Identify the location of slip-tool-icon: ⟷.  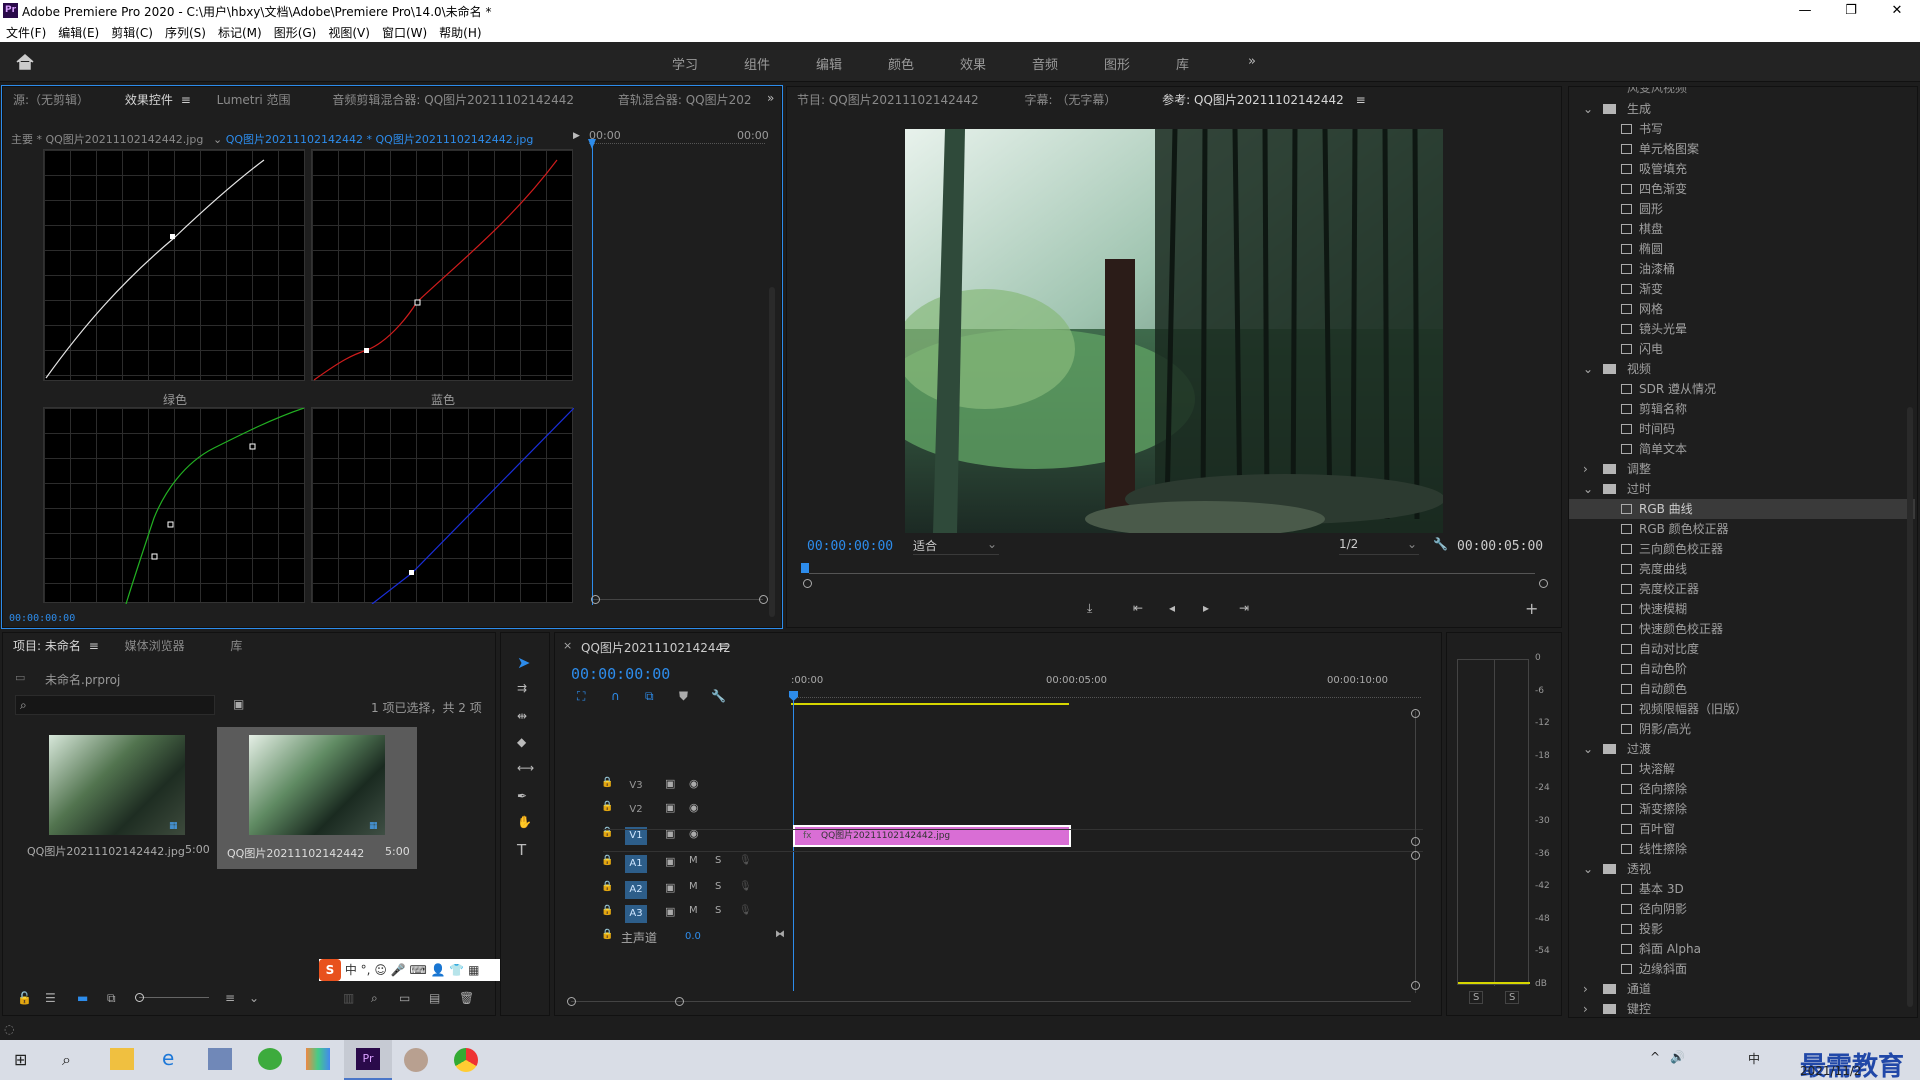
(525, 768).